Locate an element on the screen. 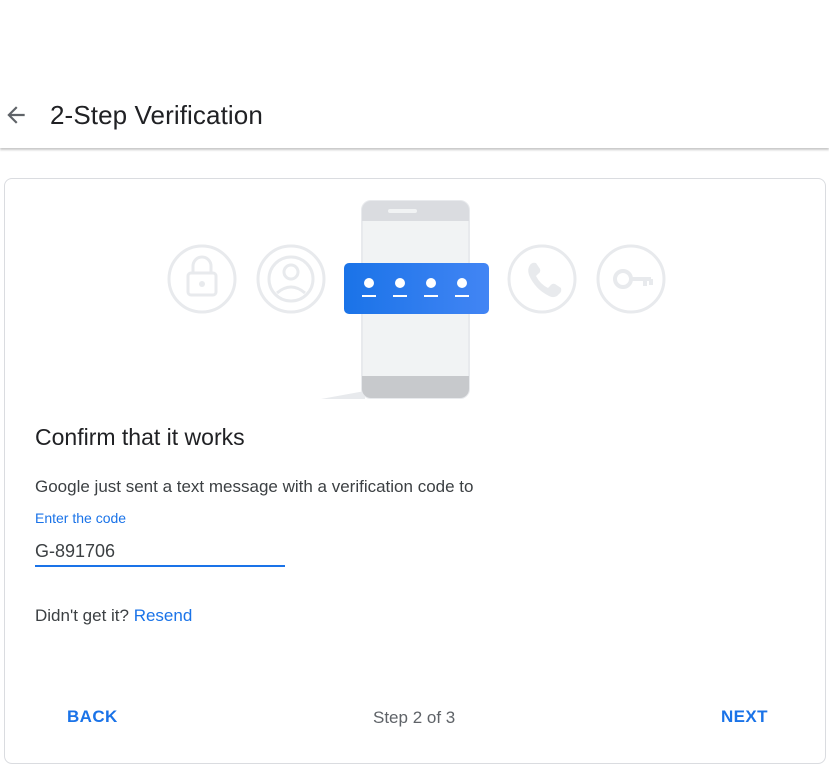 The height and width of the screenshot is (769, 829). lock-icon is located at coordinates (202, 279).